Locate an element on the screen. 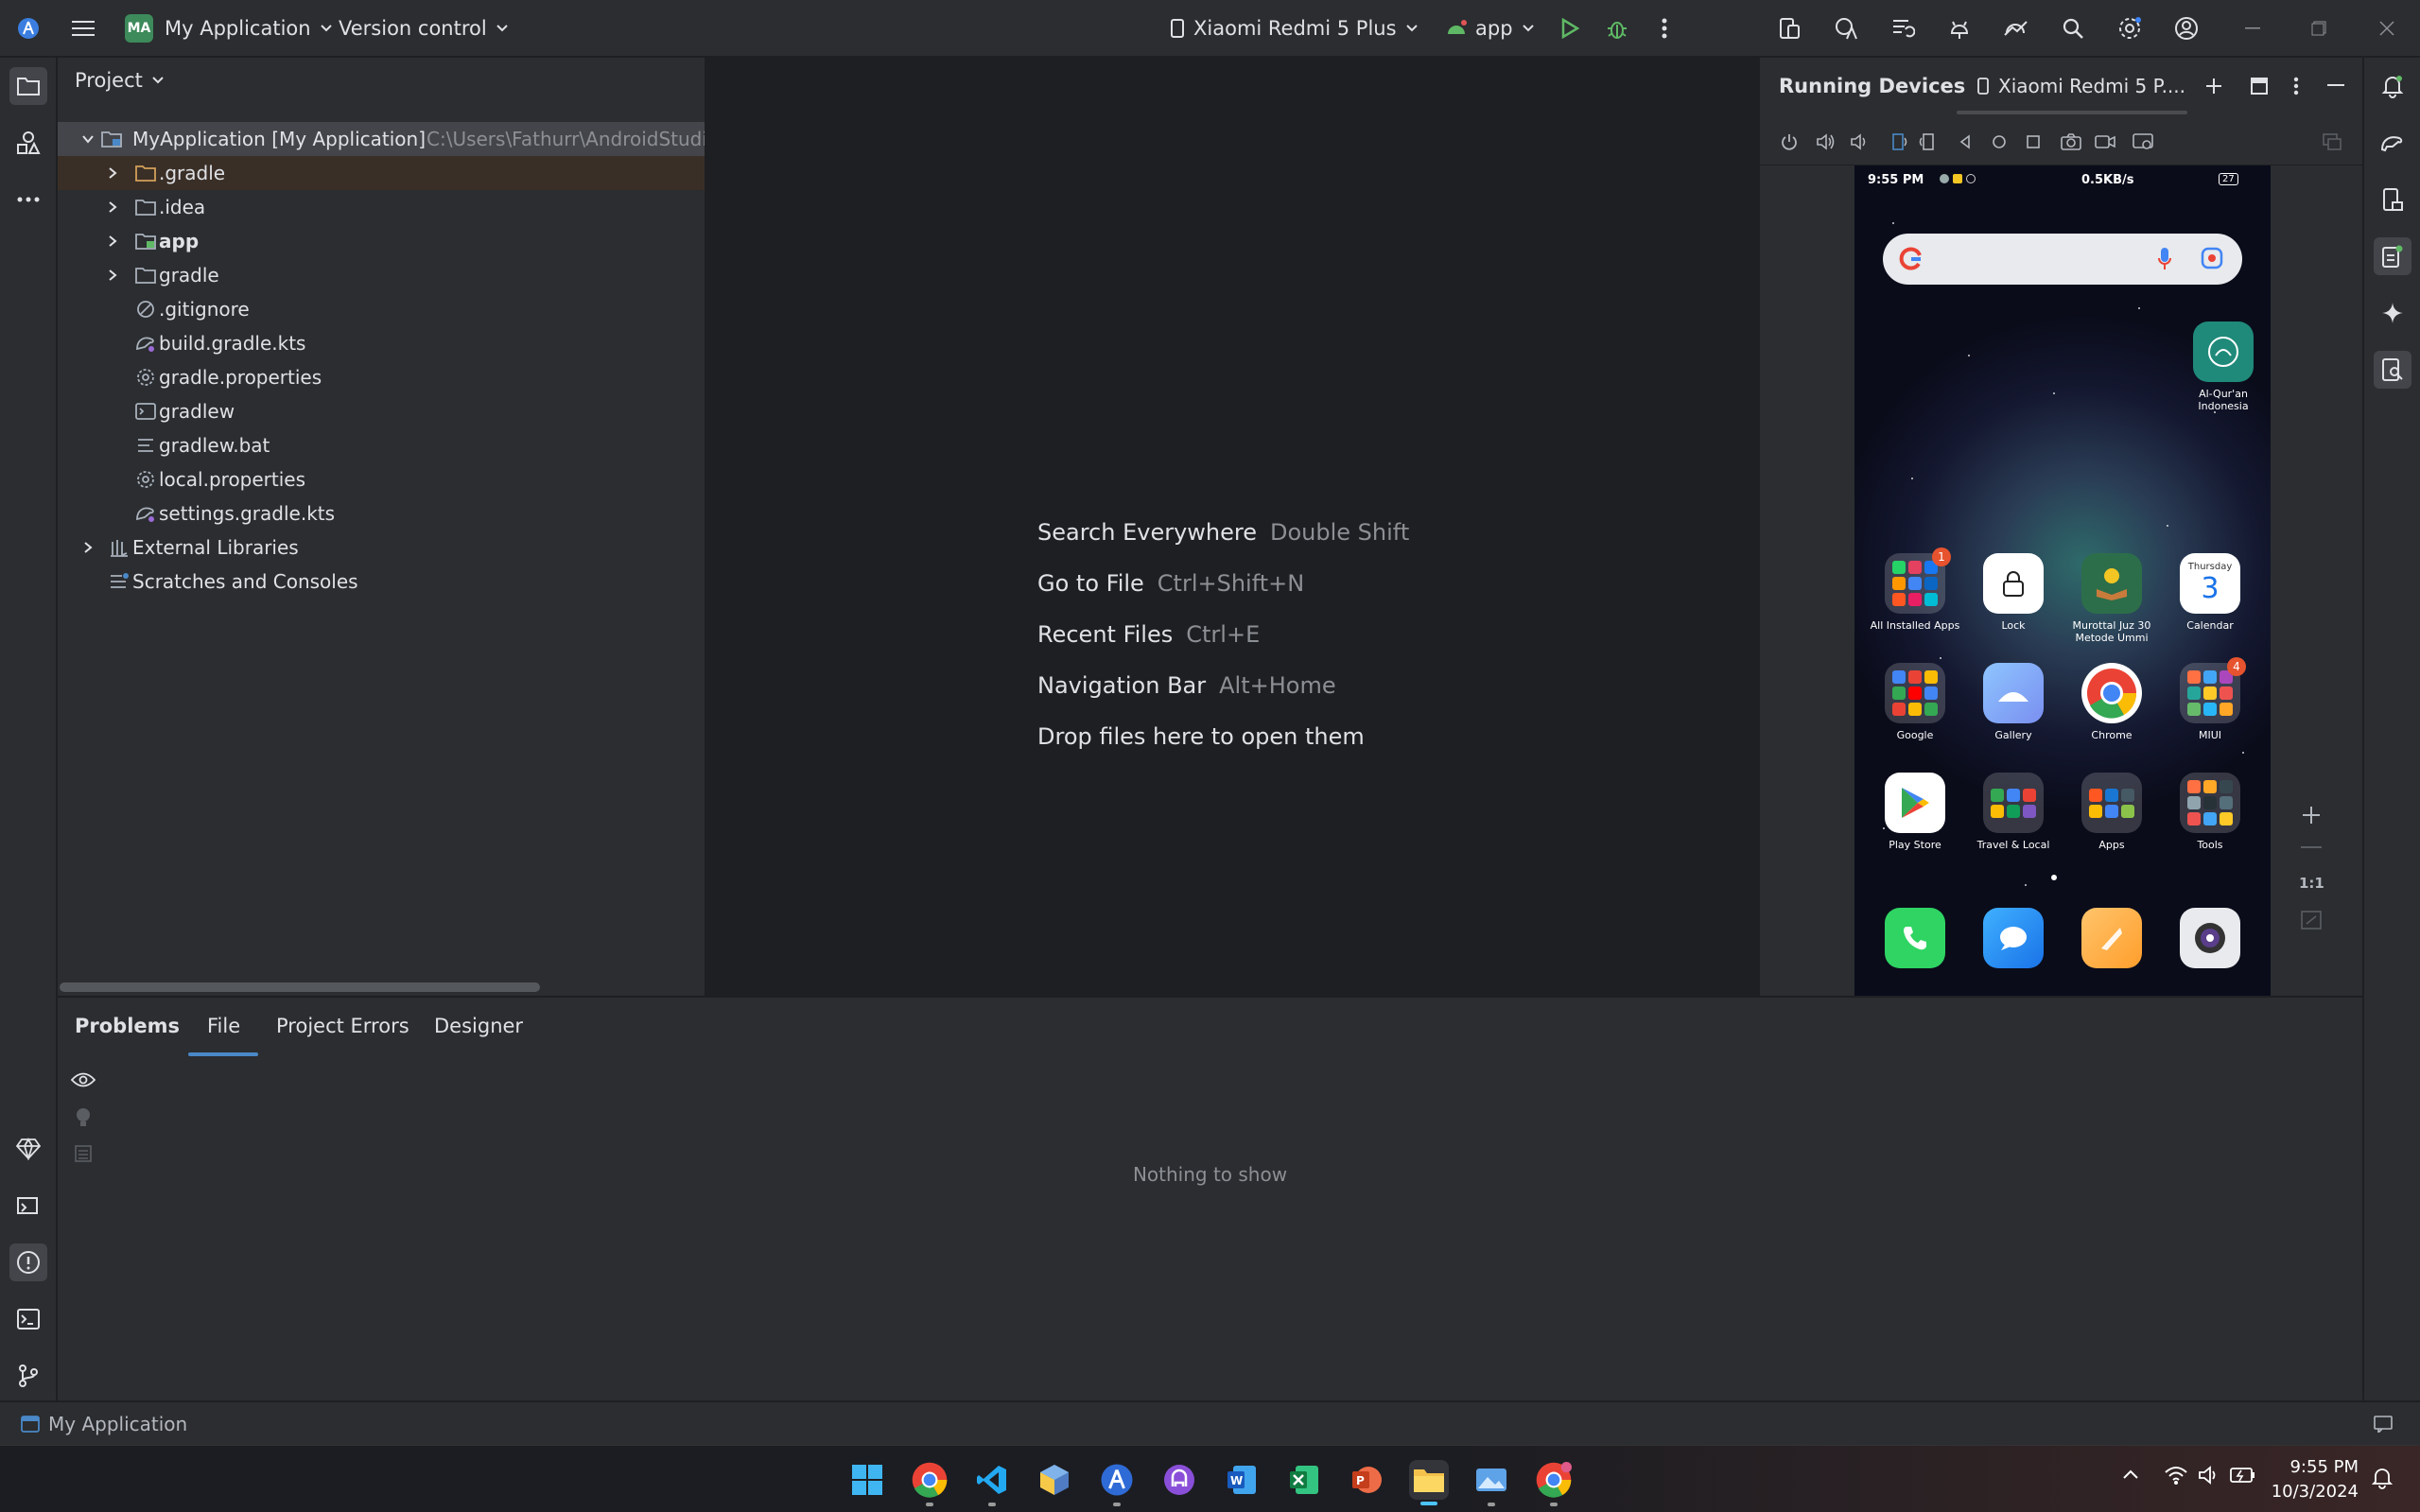 This screenshot has width=2420, height=1512. window-layout-icon is located at coordinates (2259, 86).